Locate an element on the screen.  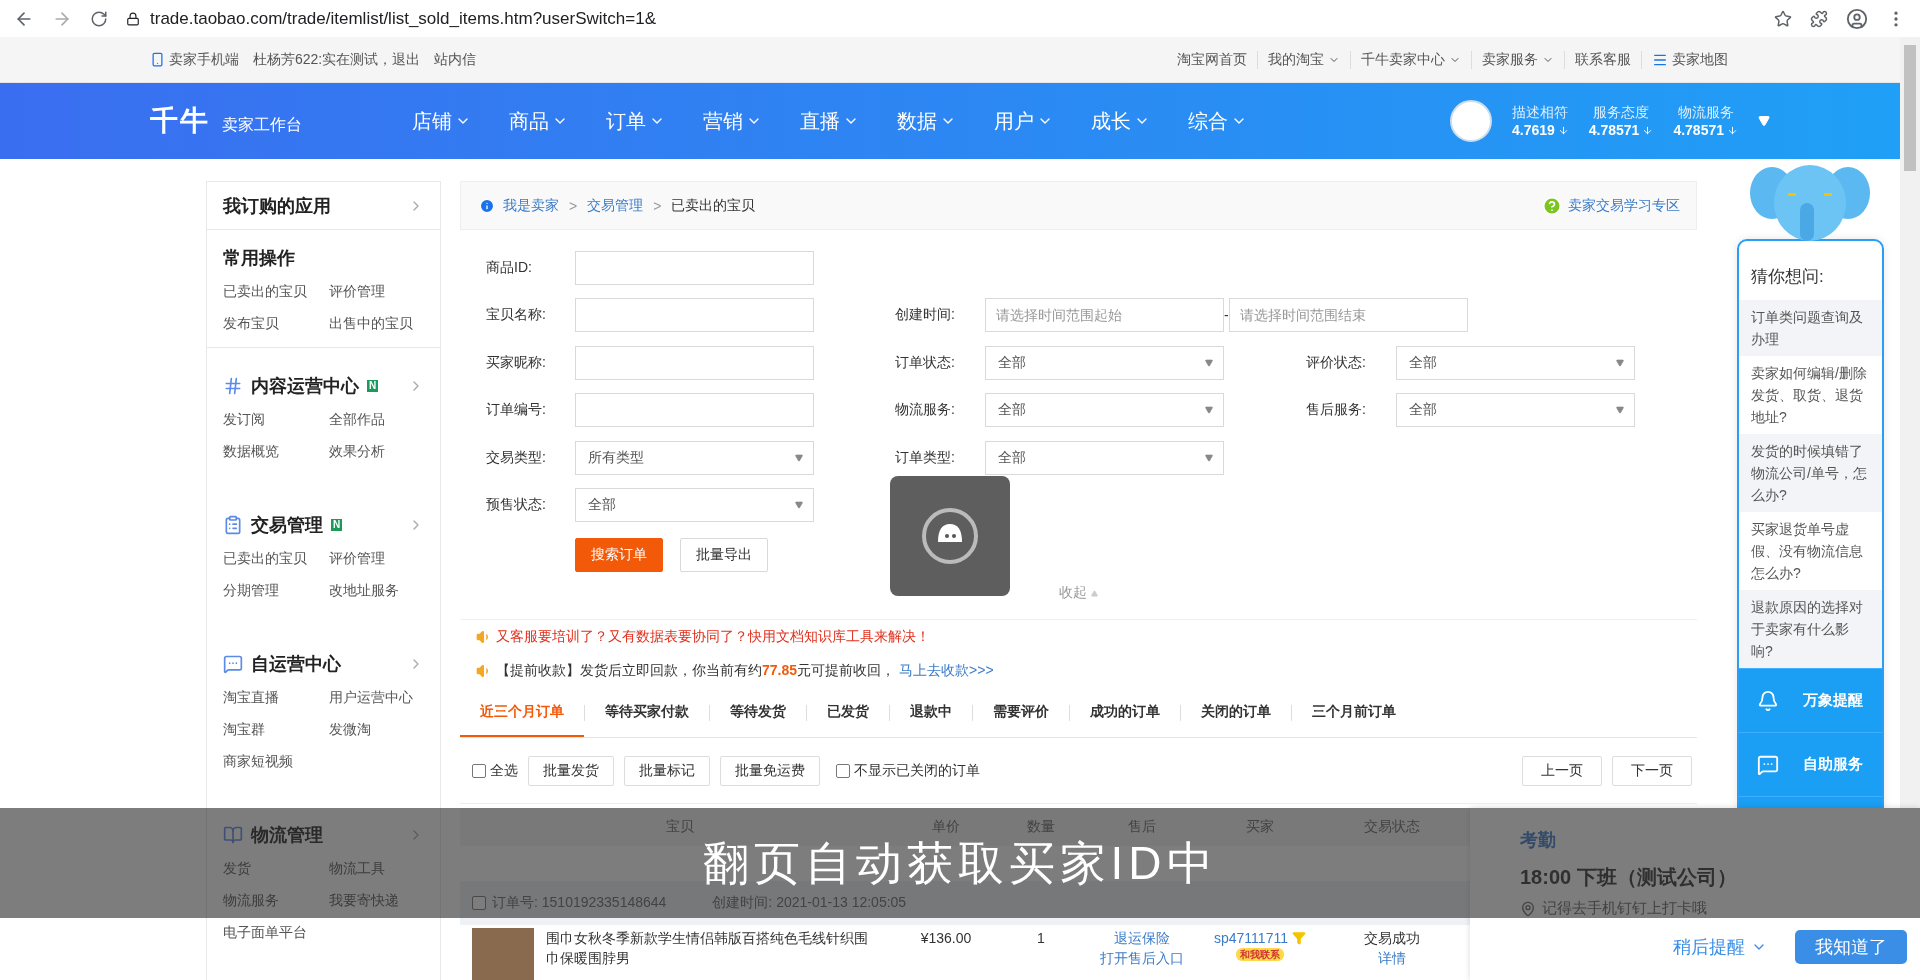
nav-item: 营销 is located at coordinates (723, 121).